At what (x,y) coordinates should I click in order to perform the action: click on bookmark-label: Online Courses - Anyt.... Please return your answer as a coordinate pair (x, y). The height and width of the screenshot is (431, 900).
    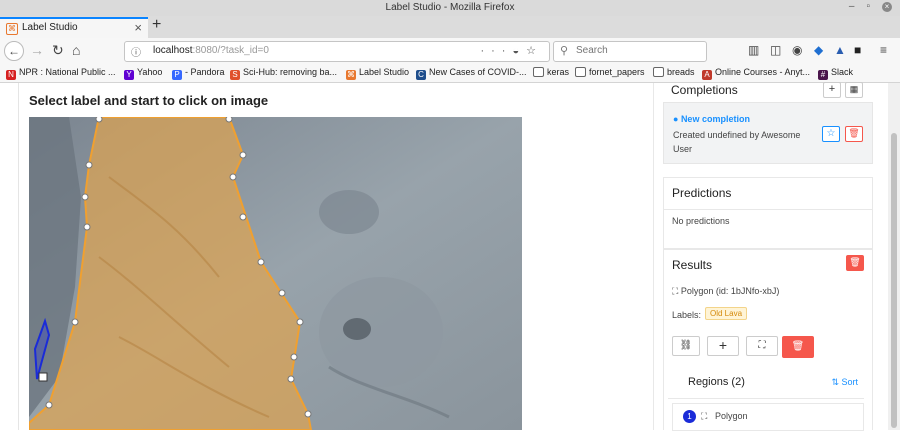
    Looking at the image, I should click on (763, 72).